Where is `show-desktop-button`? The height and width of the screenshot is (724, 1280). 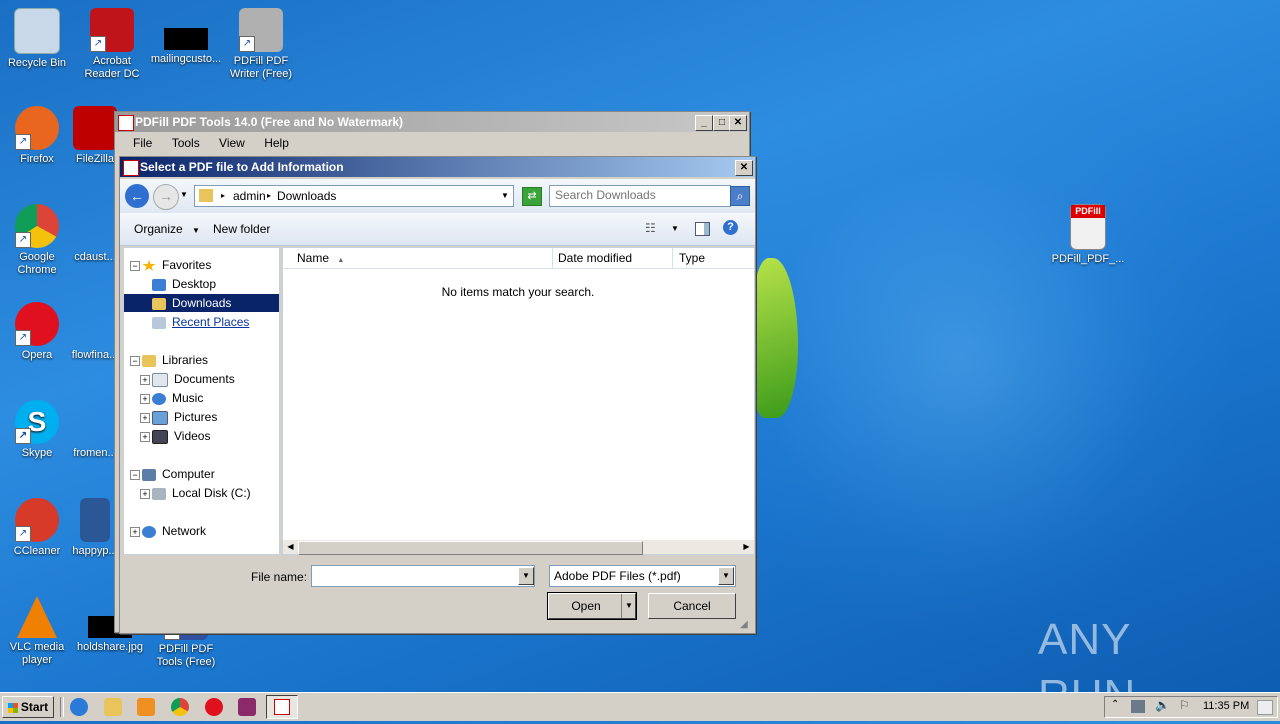 show-desktop-button is located at coordinates (1265, 707).